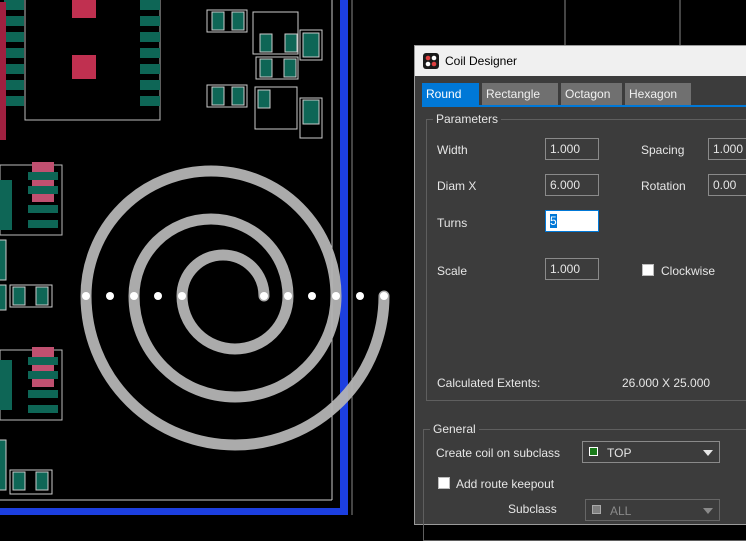 This screenshot has height=541, width=746. What do you see at coordinates (572, 221) in the screenshot?
I see `turns-field: 5` at bounding box center [572, 221].